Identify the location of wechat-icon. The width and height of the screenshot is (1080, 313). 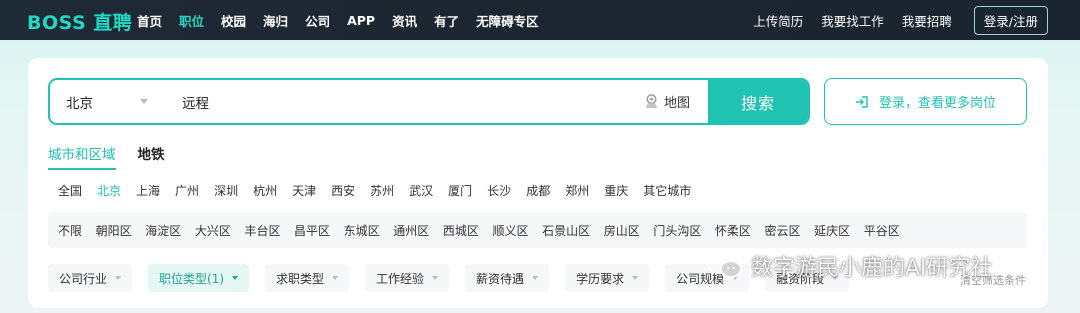
(724, 265).